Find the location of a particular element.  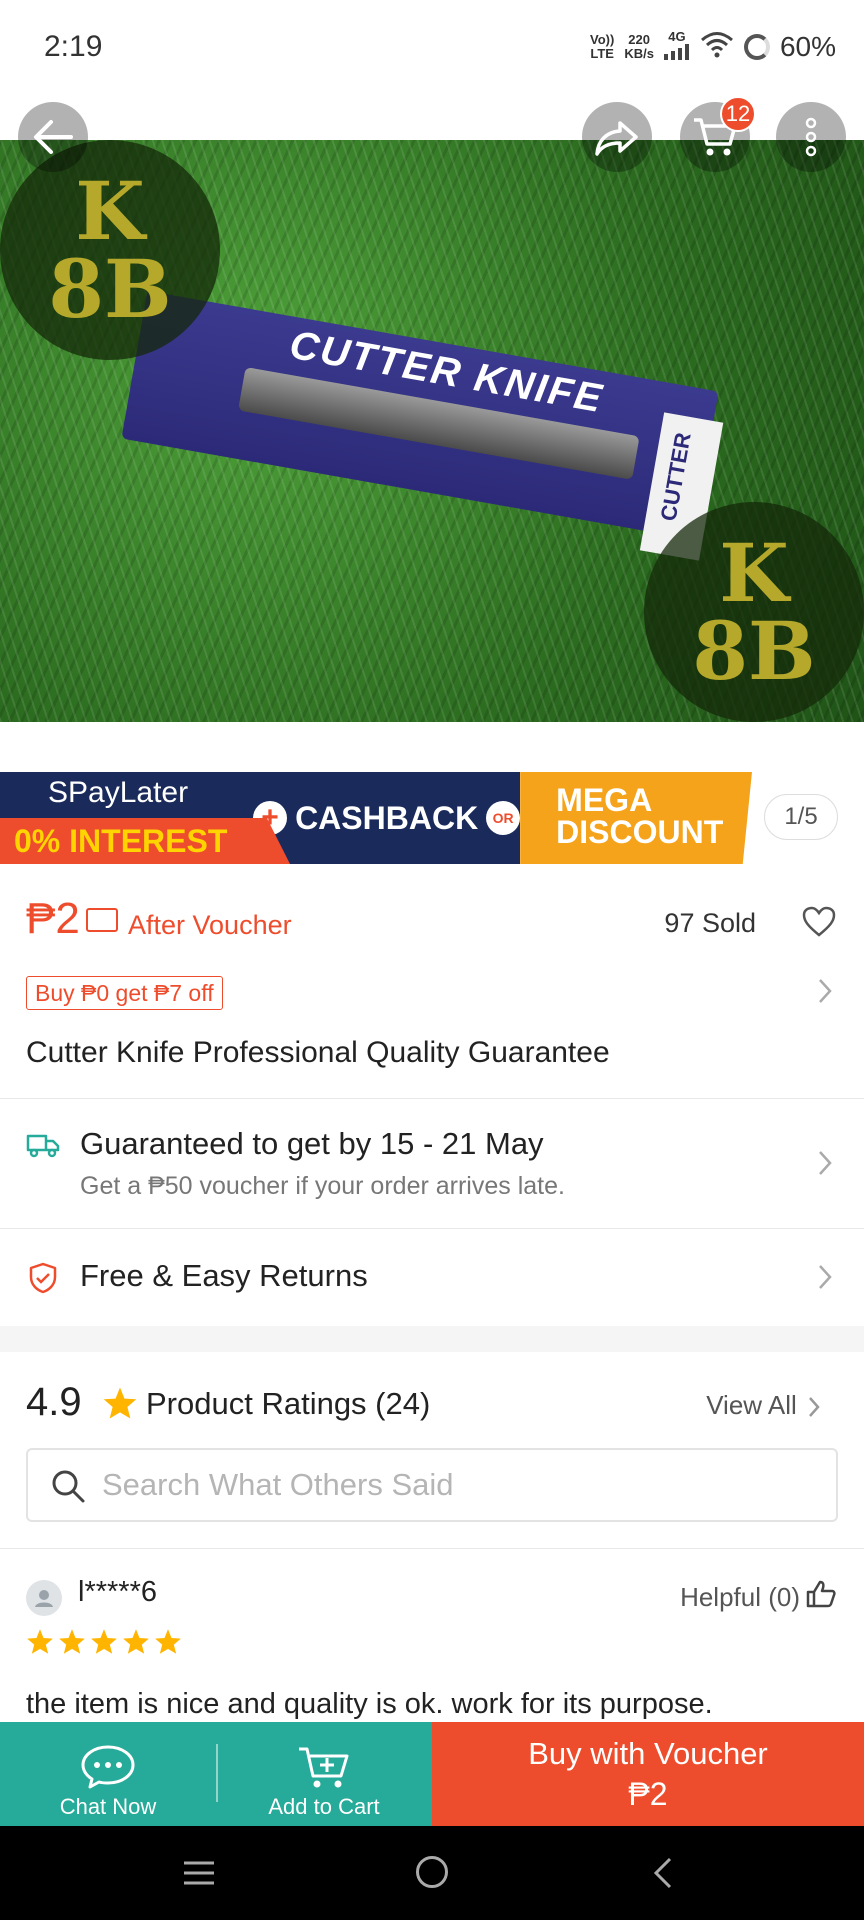

more-options-button is located at coordinates (811, 137).